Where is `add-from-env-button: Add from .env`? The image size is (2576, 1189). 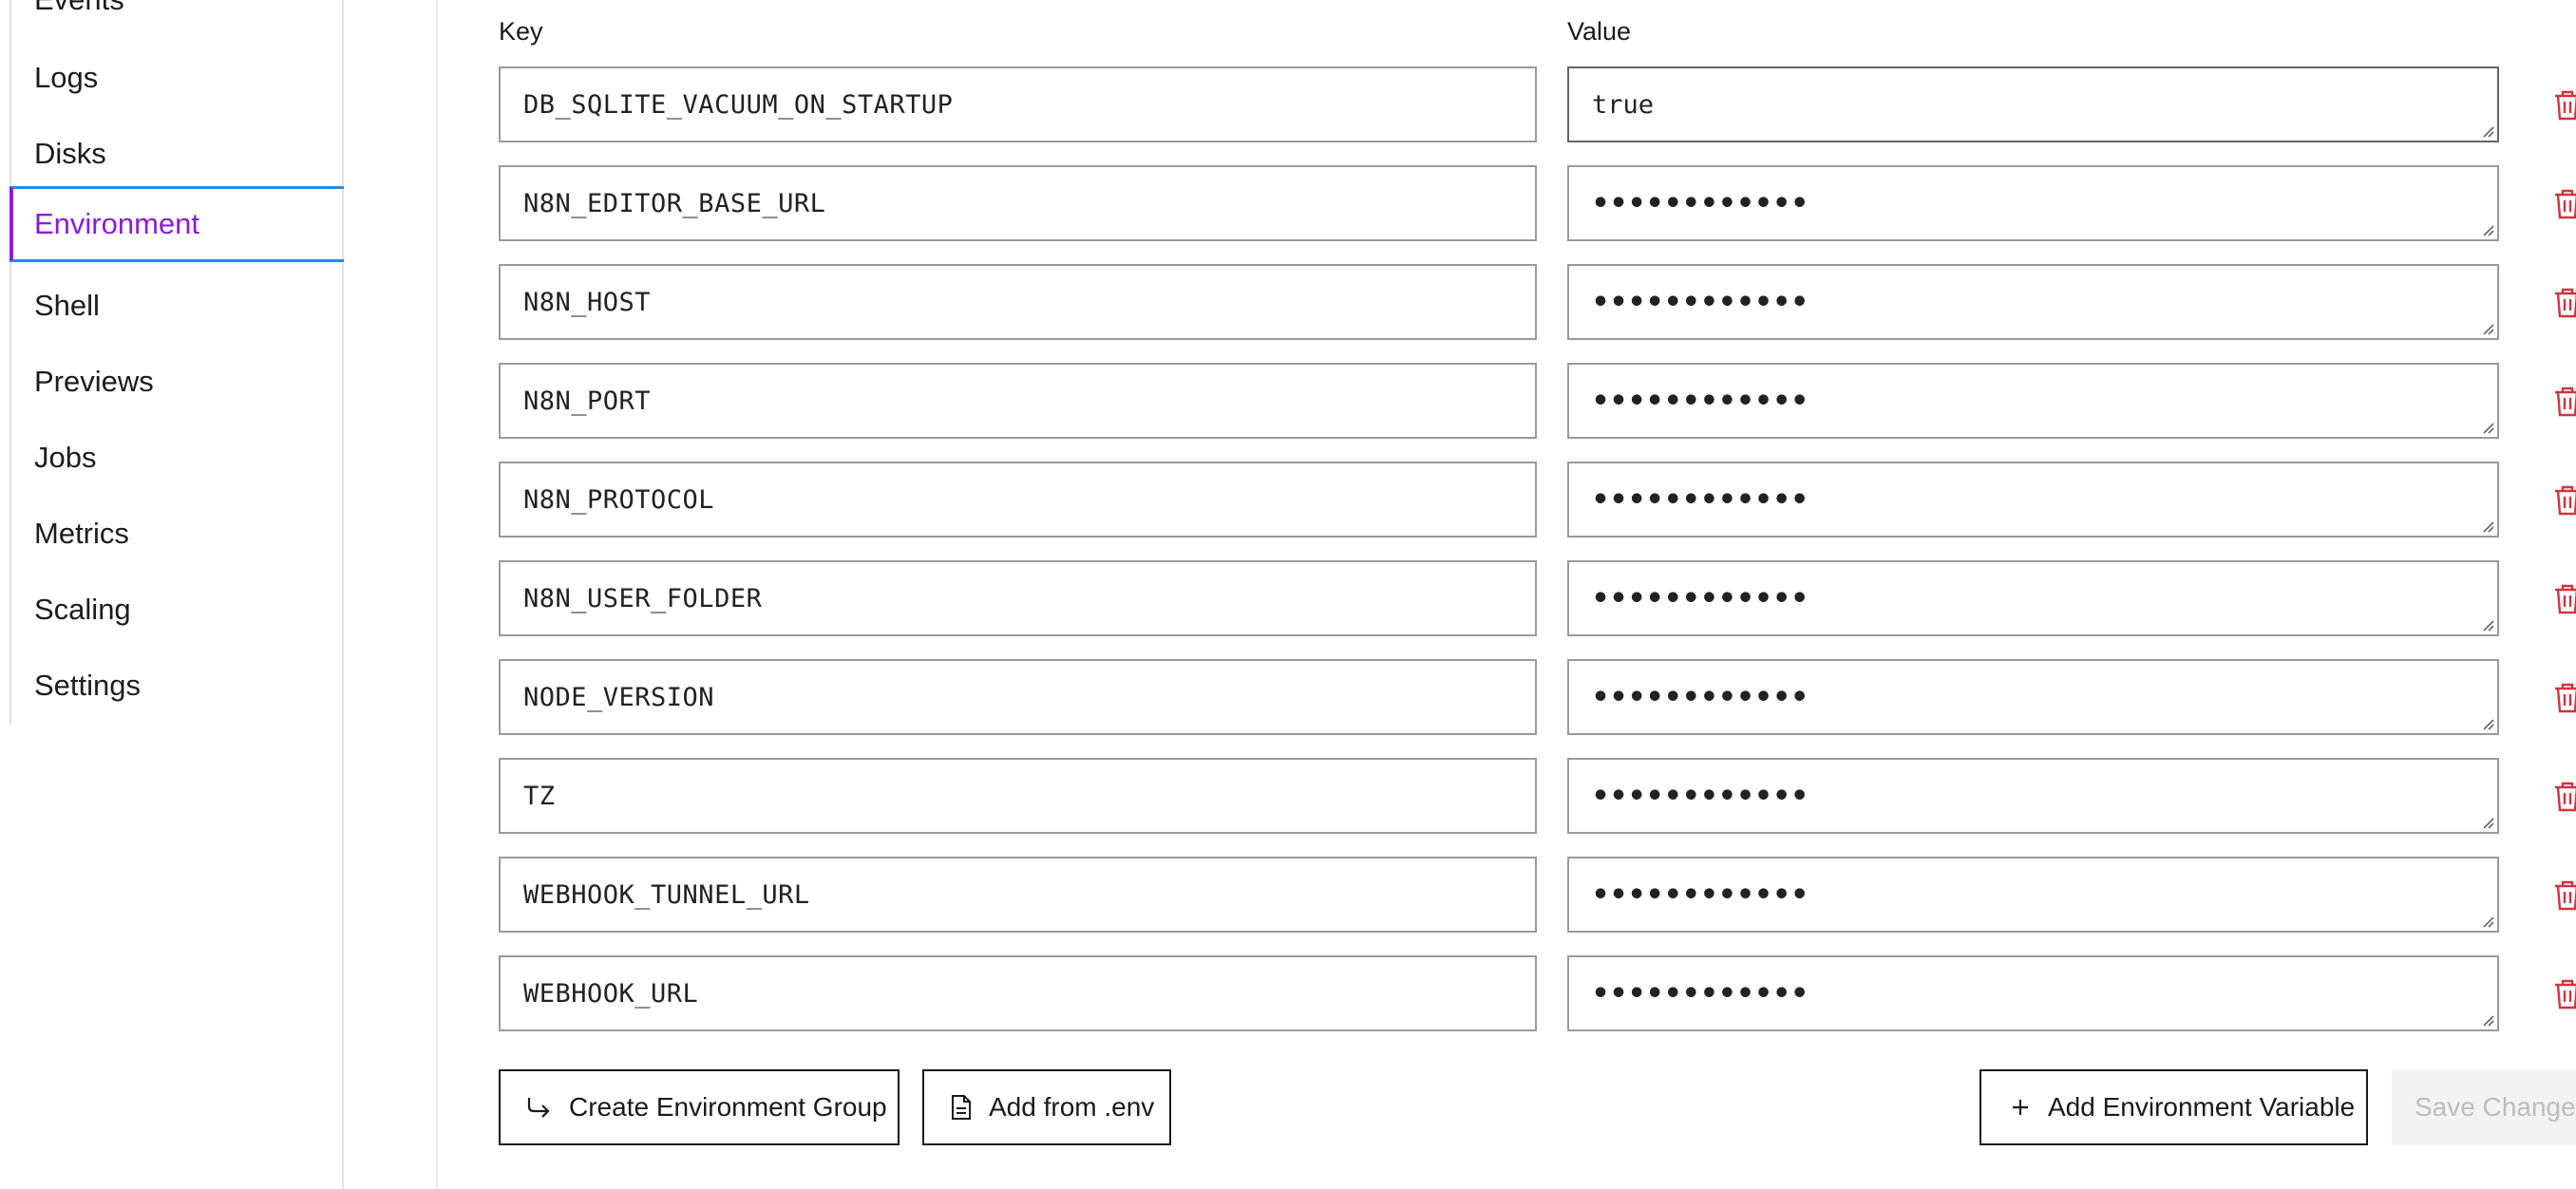 add-from-env-button: Add from .env is located at coordinates (1046, 1107).